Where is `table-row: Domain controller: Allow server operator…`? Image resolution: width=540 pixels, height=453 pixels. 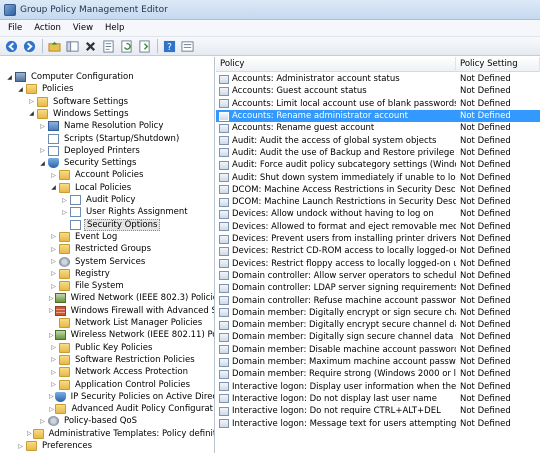
table-row: Domain controller: Allow server operator… is located at coordinates (378, 276).